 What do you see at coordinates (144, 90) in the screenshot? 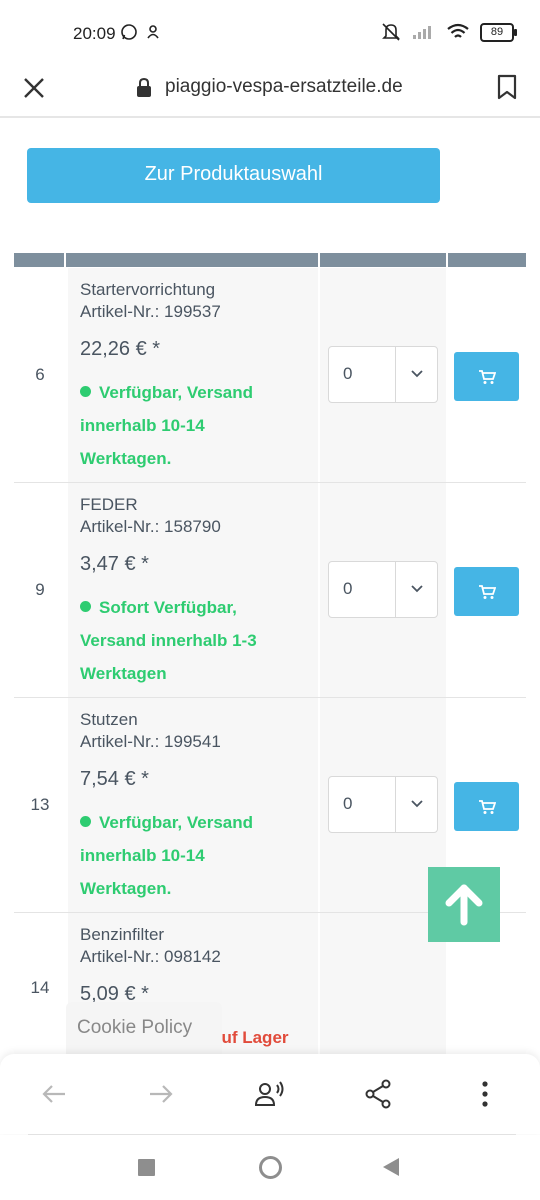
I see `lock-icon` at bounding box center [144, 90].